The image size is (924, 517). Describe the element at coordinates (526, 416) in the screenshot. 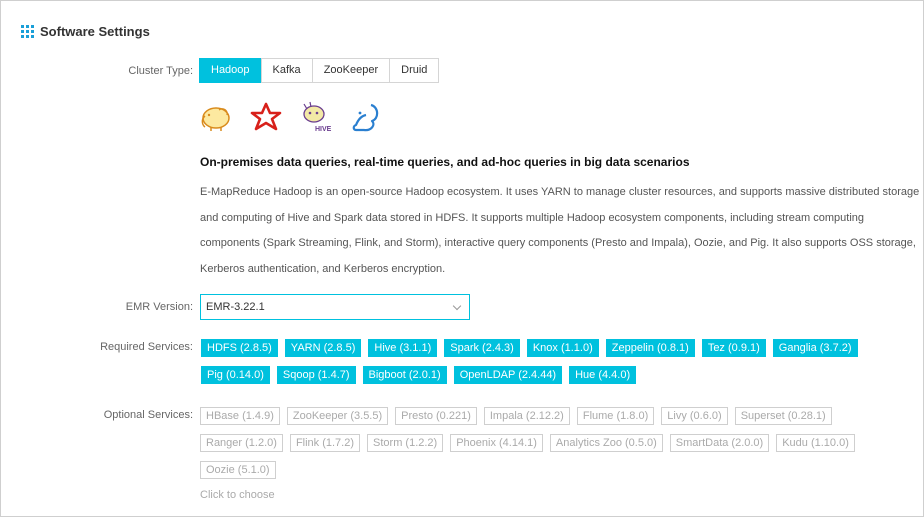

I see `optional-service-tag: Impala (2.12.2)` at that location.